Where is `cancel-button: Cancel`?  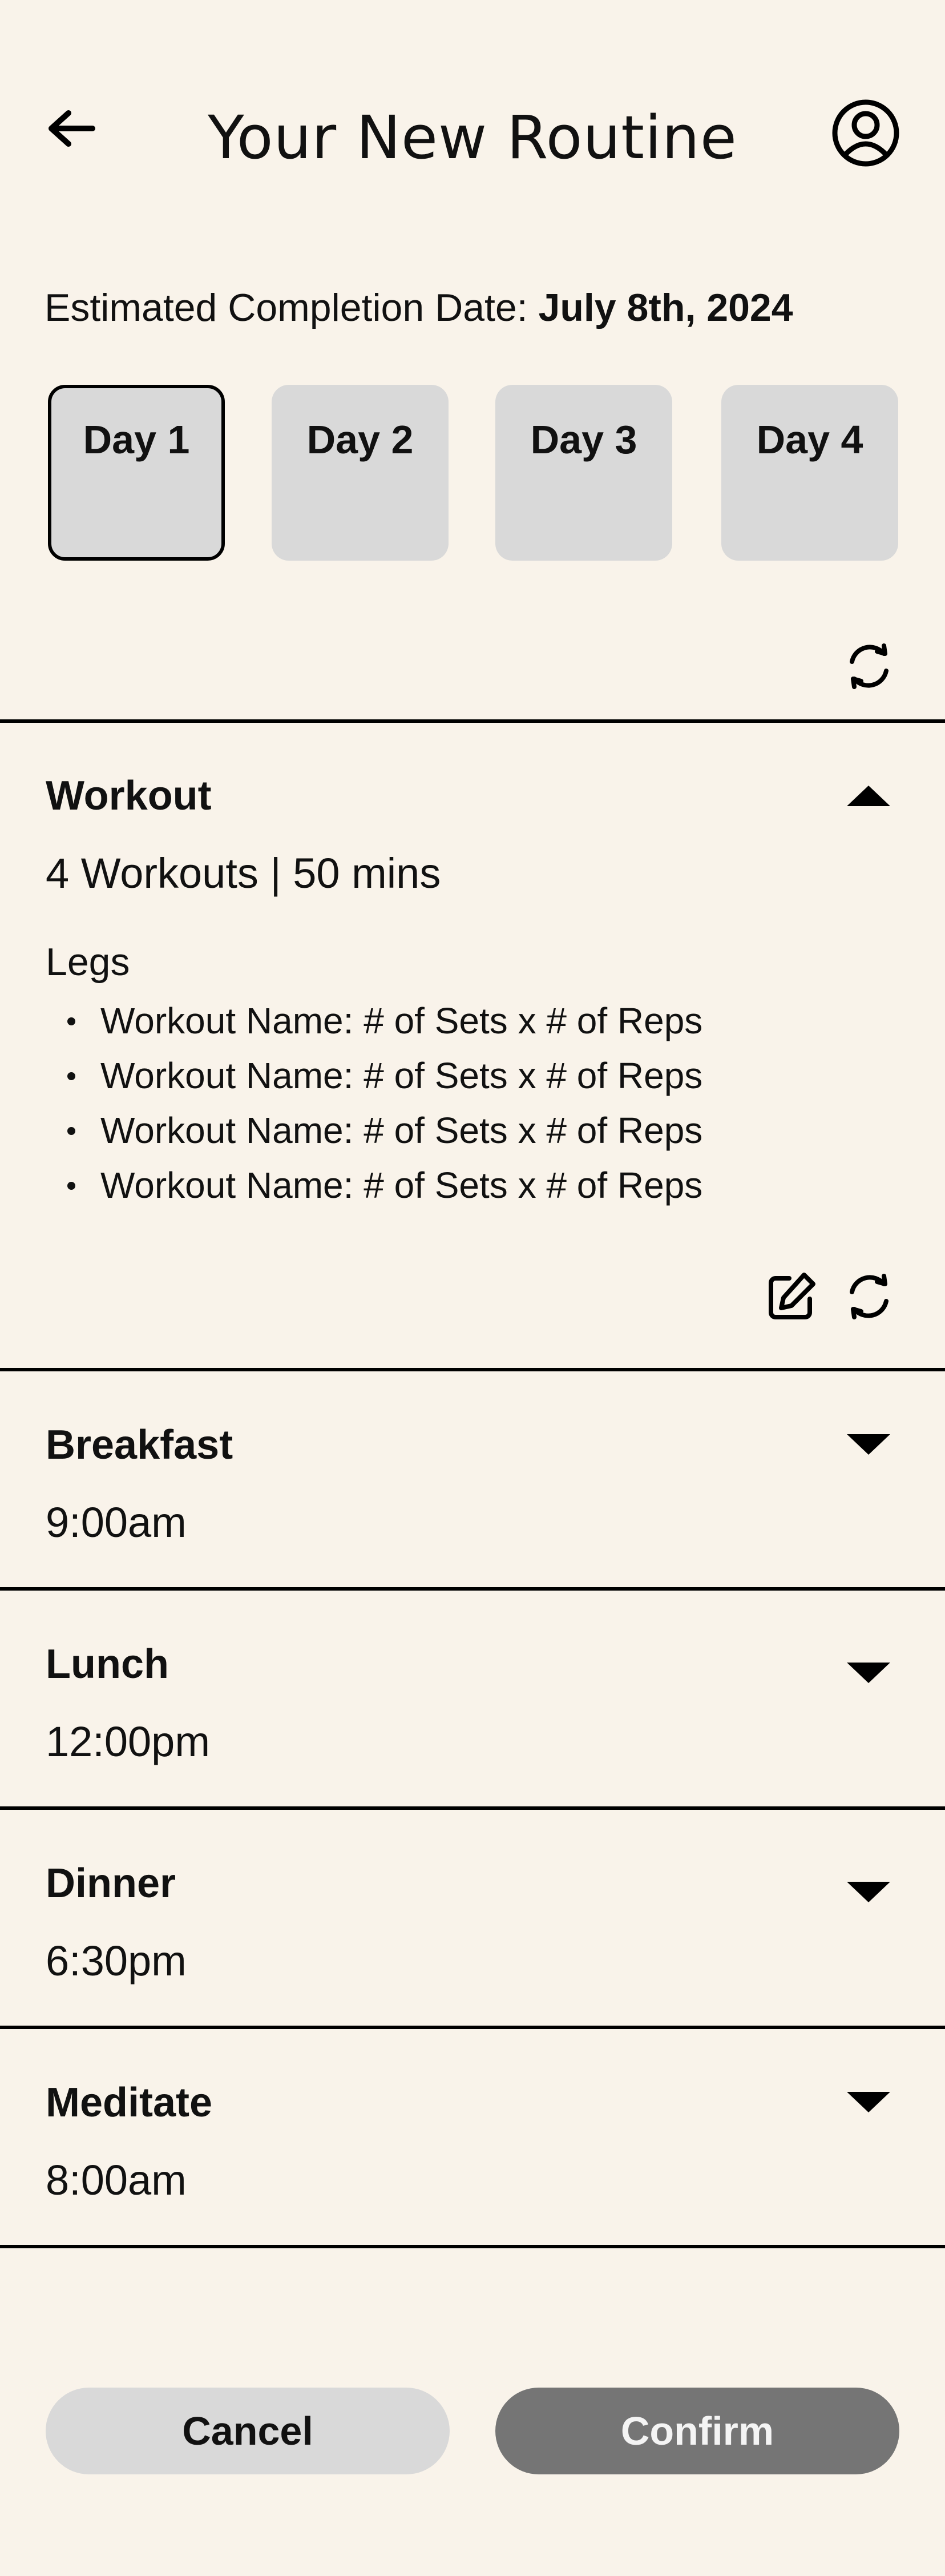 cancel-button: Cancel is located at coordinates (248, 2431).